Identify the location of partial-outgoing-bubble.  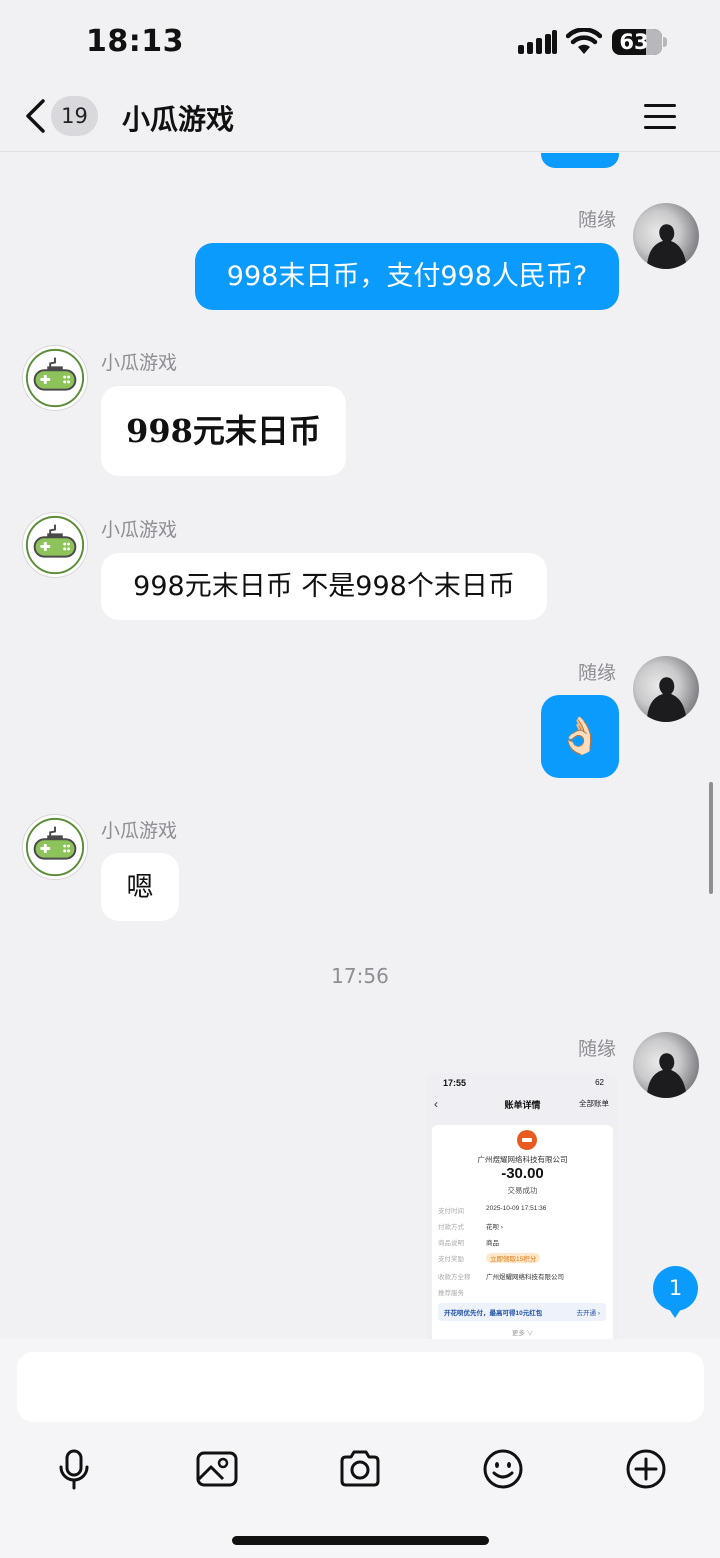
(580, 160).